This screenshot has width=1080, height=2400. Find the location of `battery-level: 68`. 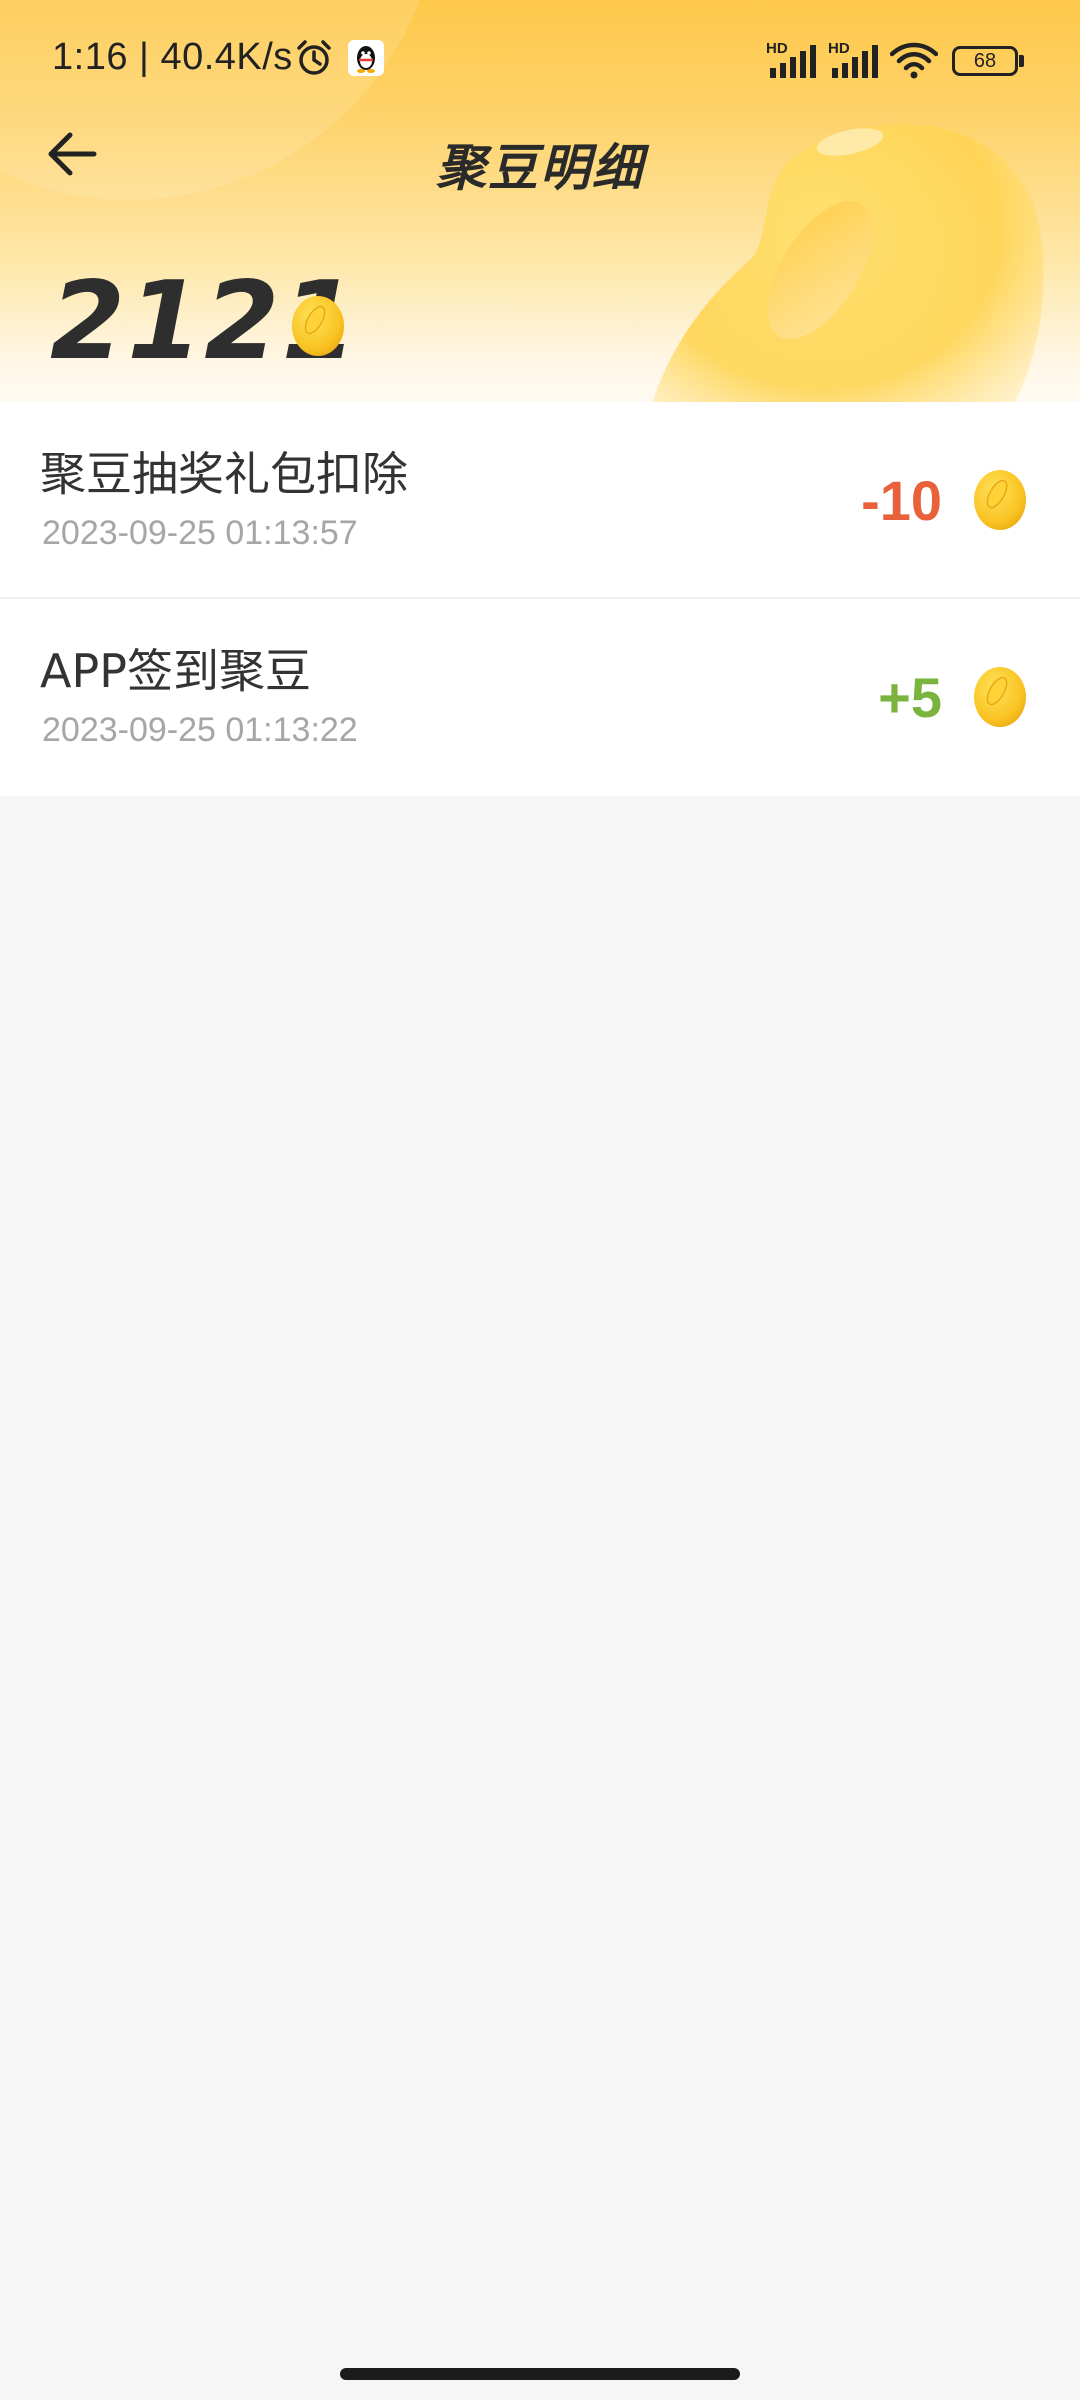

battery-level: 68 is located at coordinates (985, 61).